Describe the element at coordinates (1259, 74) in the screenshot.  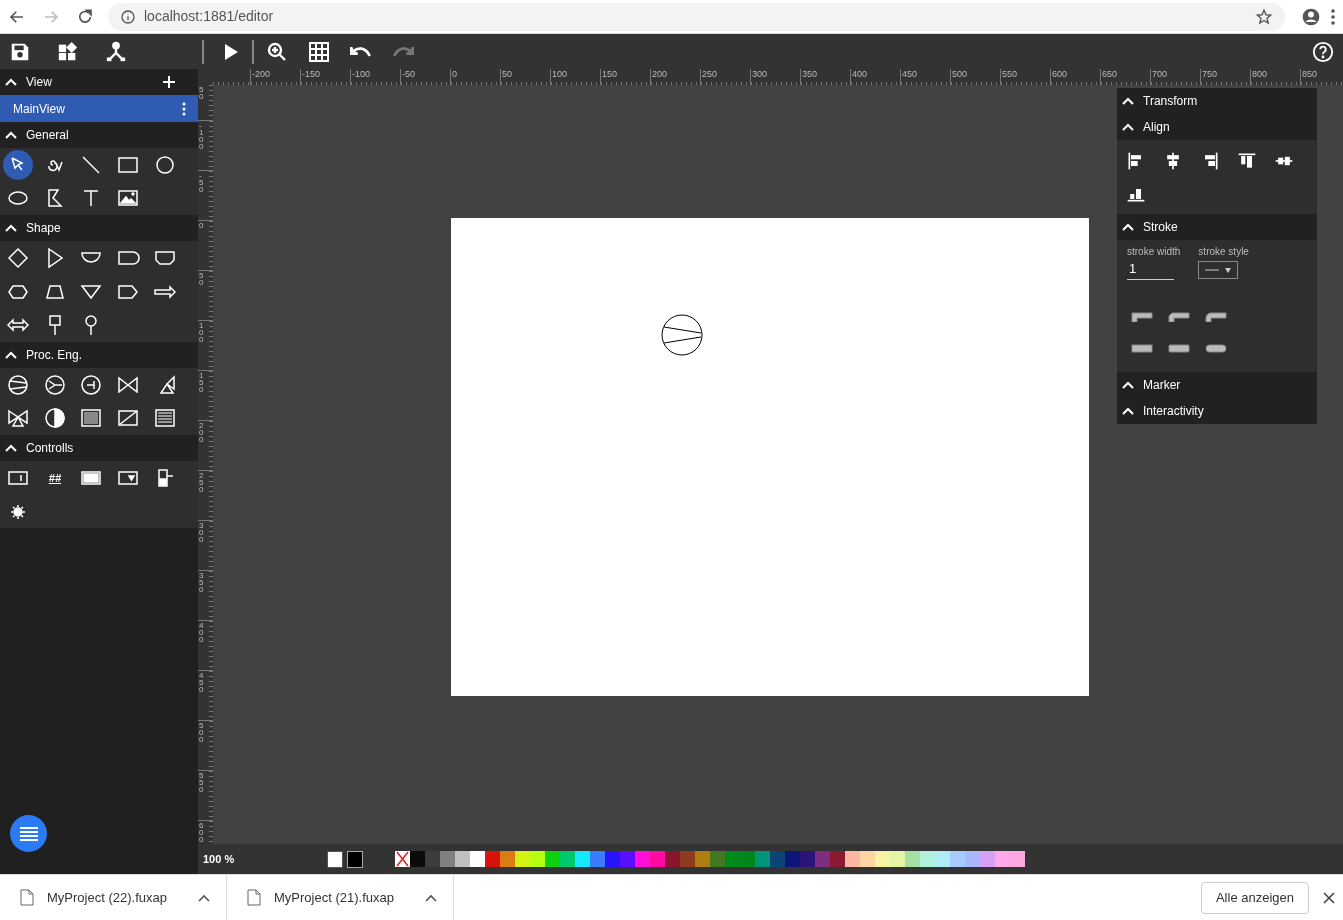
I see `ruler-label: 800` at that location.